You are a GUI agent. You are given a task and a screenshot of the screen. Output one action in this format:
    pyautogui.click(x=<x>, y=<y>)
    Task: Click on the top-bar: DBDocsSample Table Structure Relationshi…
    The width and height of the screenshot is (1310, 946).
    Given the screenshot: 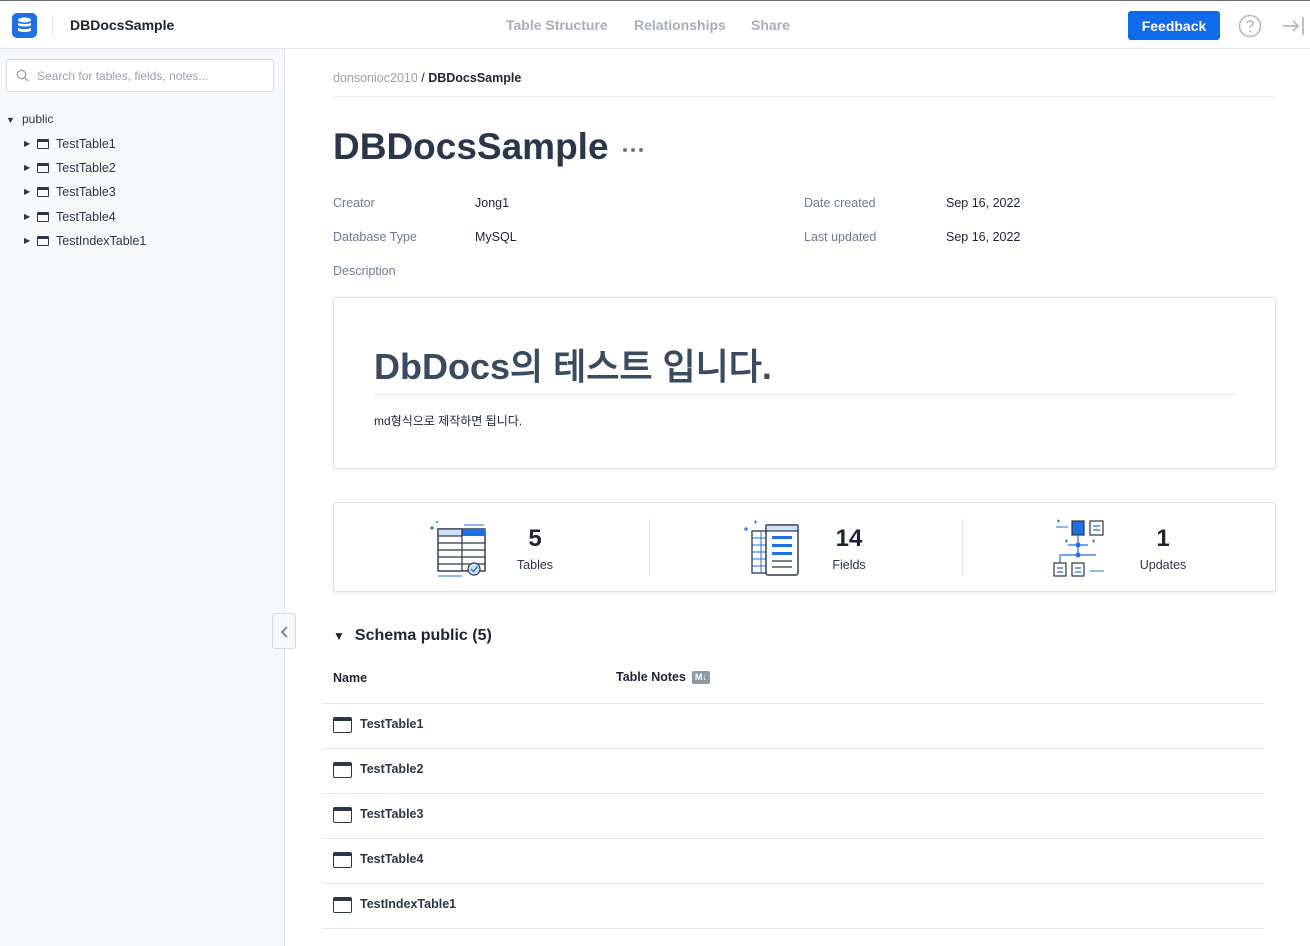 What is the action you would take?
    pyautogui.click(x=655, y=24)
    